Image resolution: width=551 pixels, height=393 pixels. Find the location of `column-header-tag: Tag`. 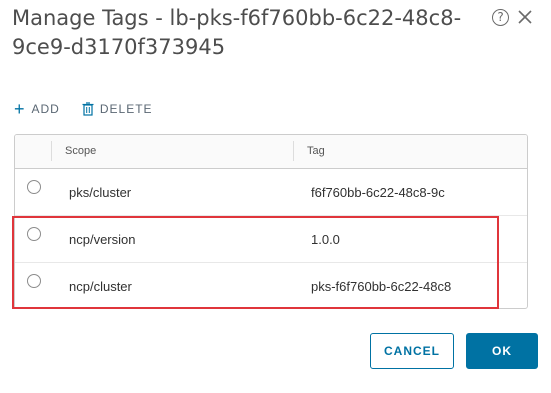

column-header-tag: Tag is located at coordinates (316, 151).